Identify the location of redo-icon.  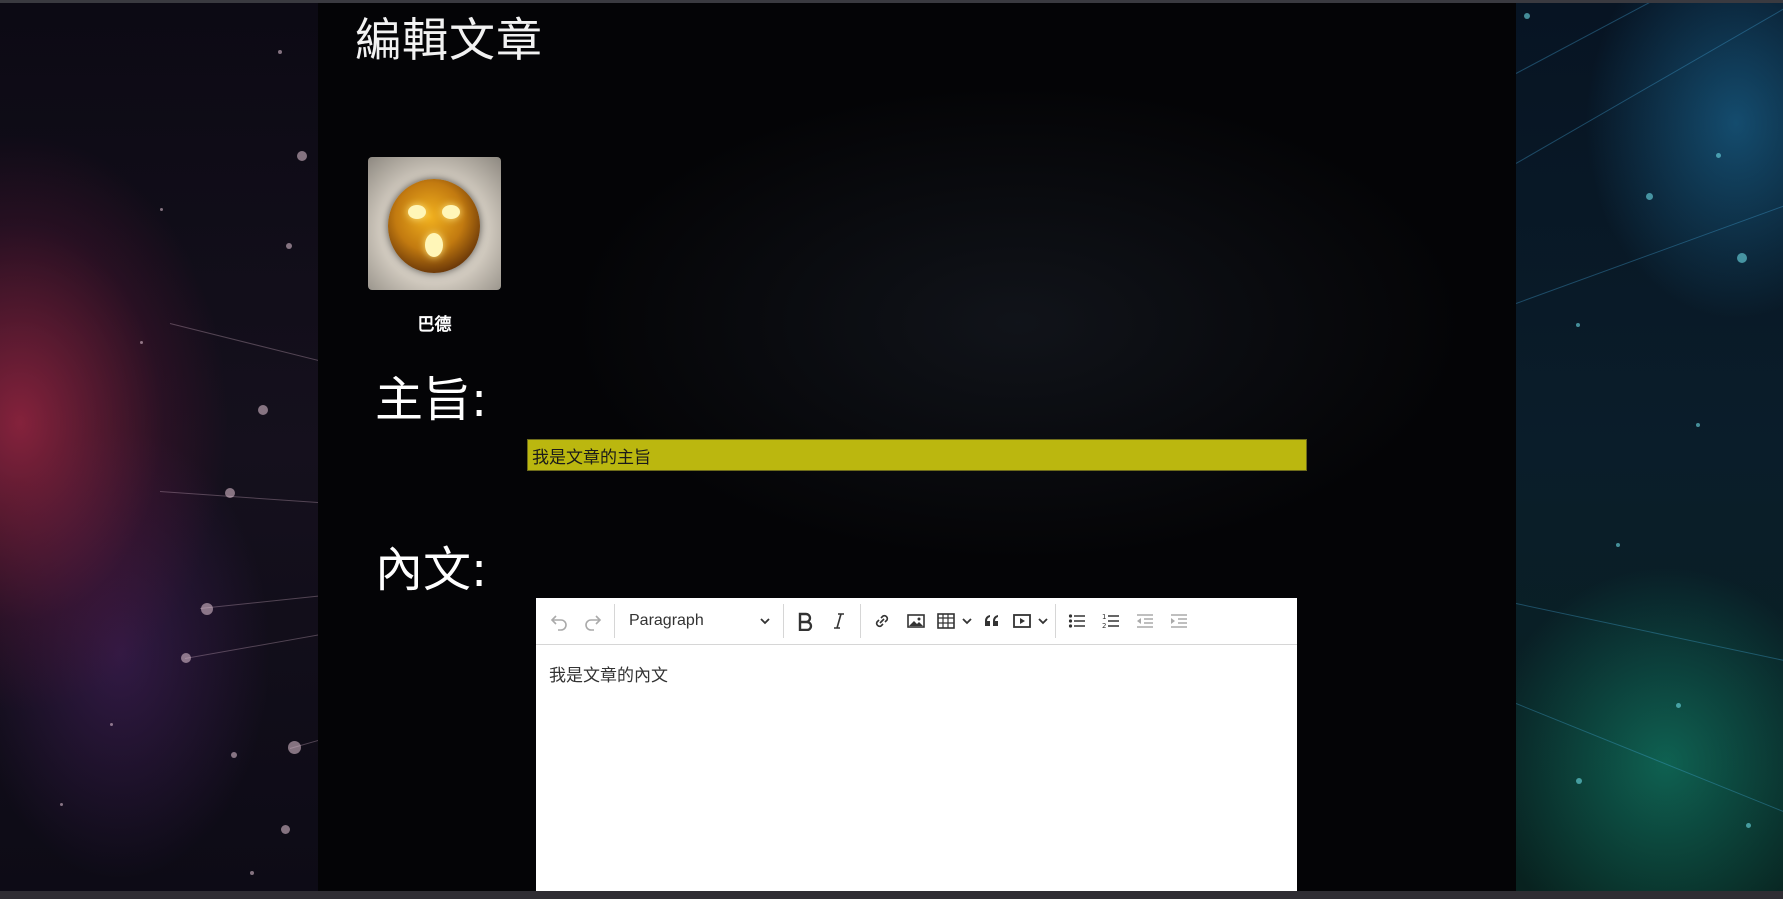
(593, 621).